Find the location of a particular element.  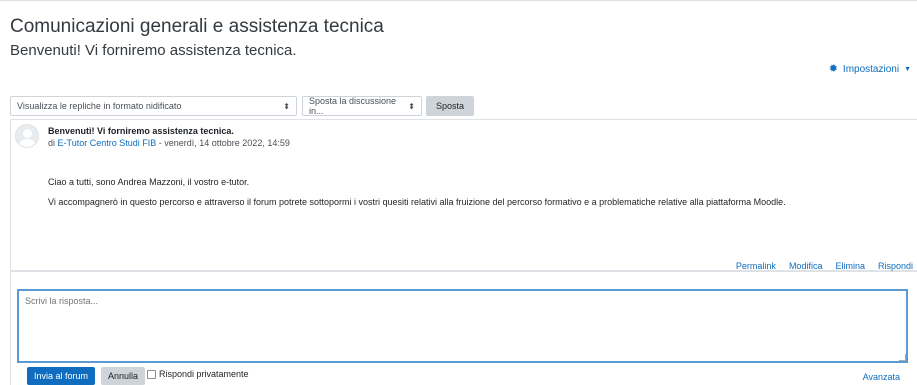

settings-menu: ✹ Impostazioni ▼ is located at coordinates (869, 69).